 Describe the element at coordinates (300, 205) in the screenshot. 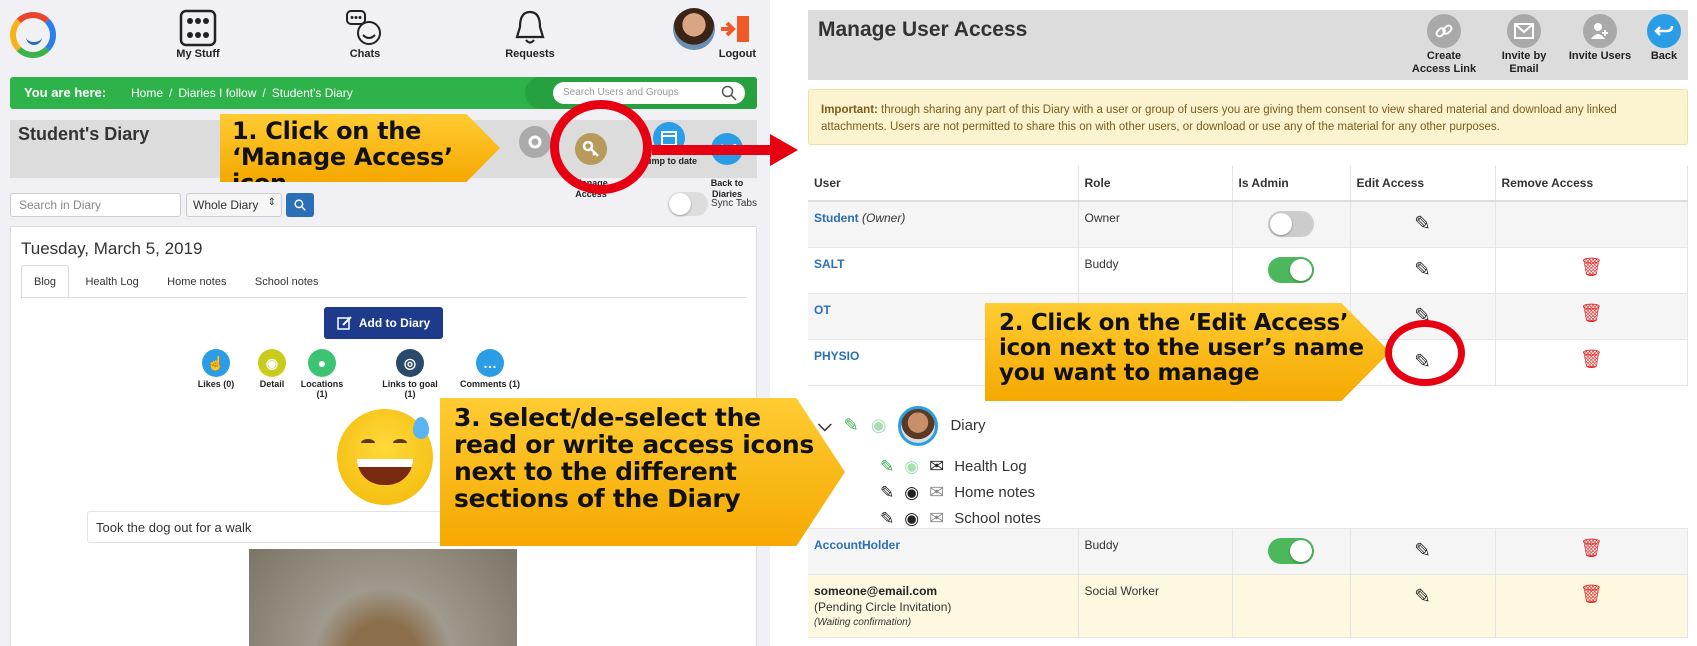

I see `search-diary-button` at that location.